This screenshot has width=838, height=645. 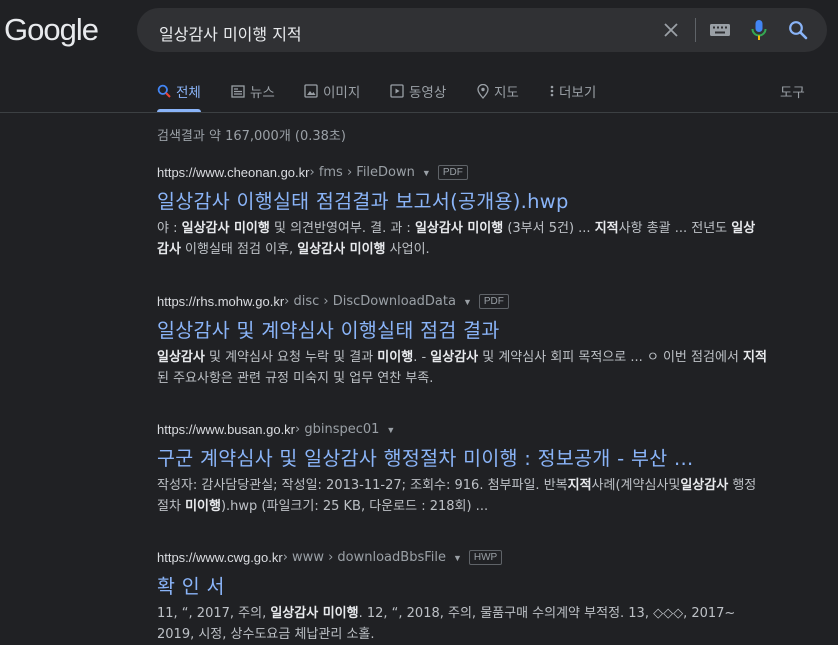 What do you see at coordinates (578, 93) in the screenshot?
I see `tab-label: 더보기` at bounding box center [578, 93].